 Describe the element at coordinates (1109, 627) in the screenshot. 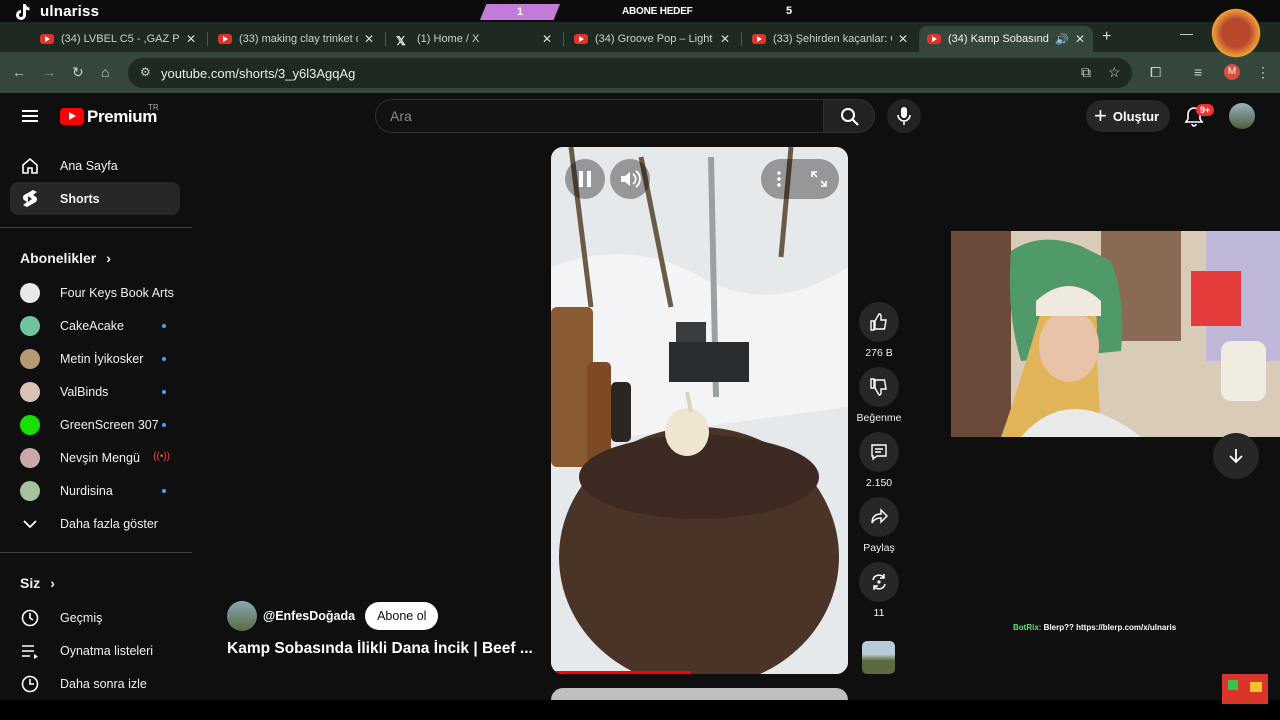

I see `botrix-text: Blerp?? https://blerp.com/x/ulnaris` at that location.